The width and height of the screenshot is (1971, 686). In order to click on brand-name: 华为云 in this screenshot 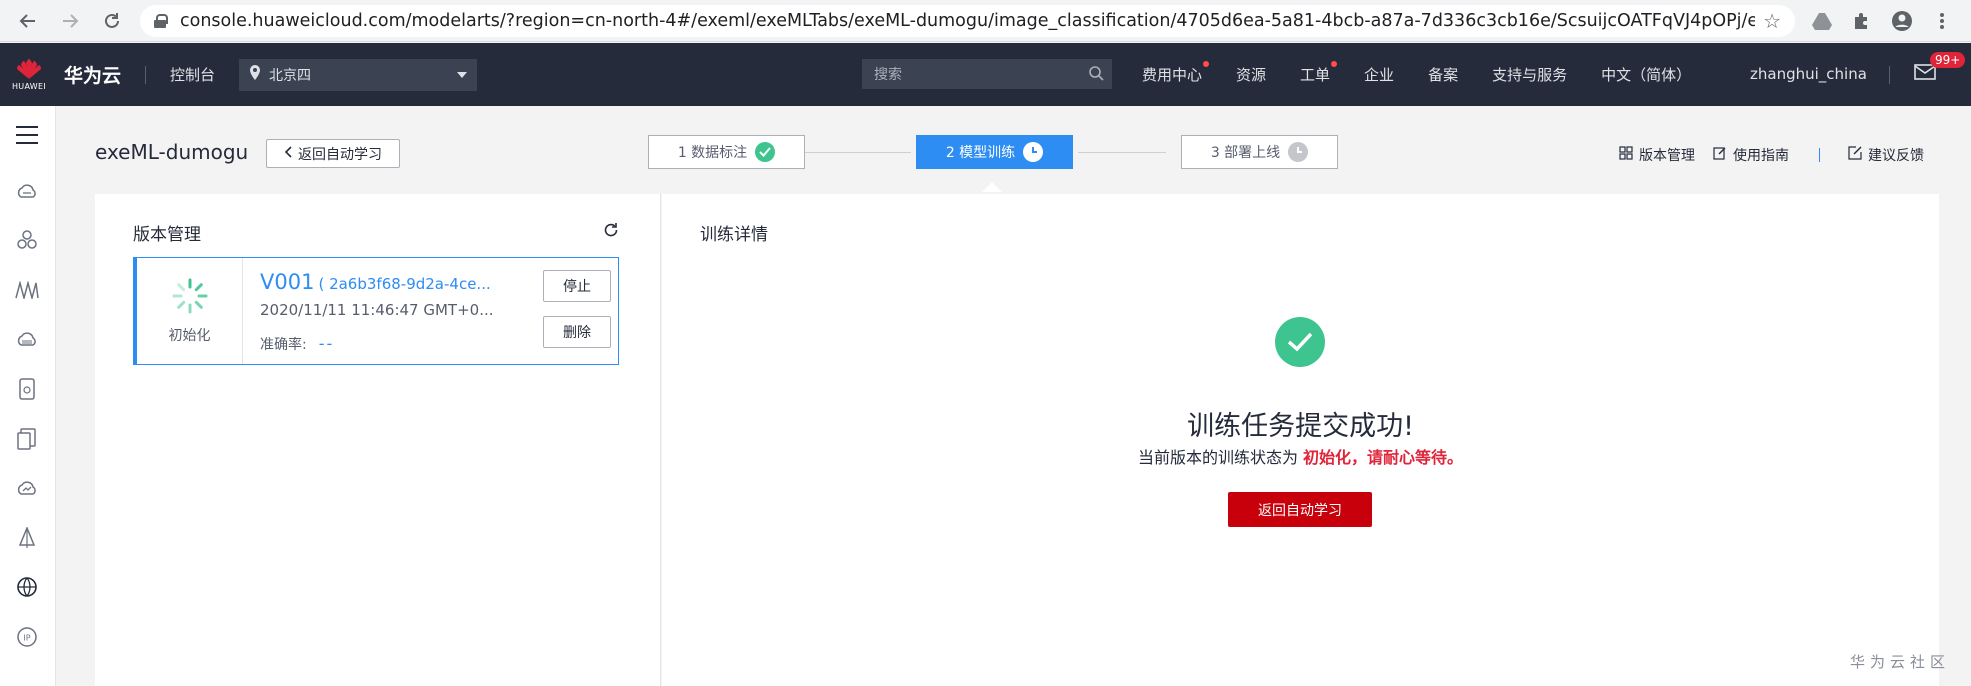, I will do `click(92, 74)`.